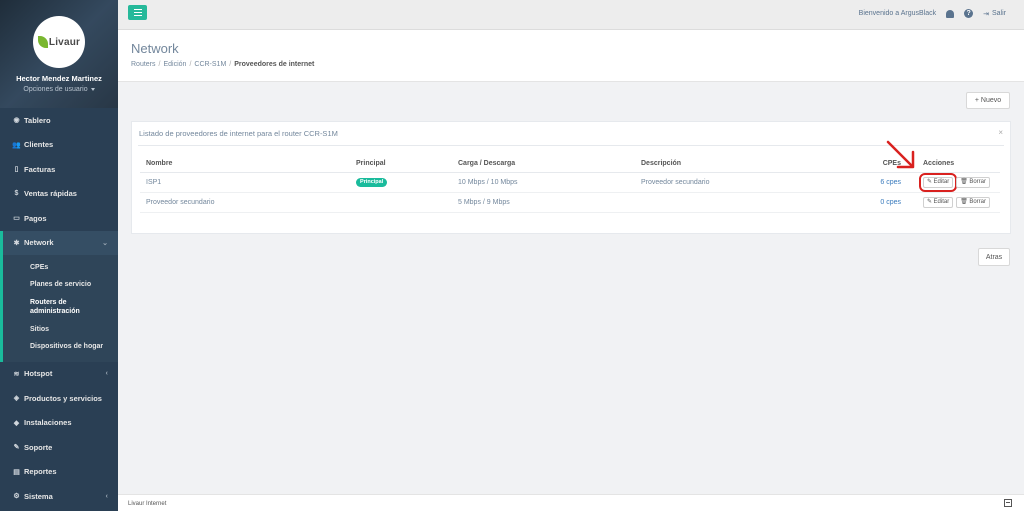 The height and width of the screenshot is (511, 1024). Describe the element at coordinates (59, 120) in the screenshot. I see `sidebar-item-tablero: ◉ Tablero` at that location.